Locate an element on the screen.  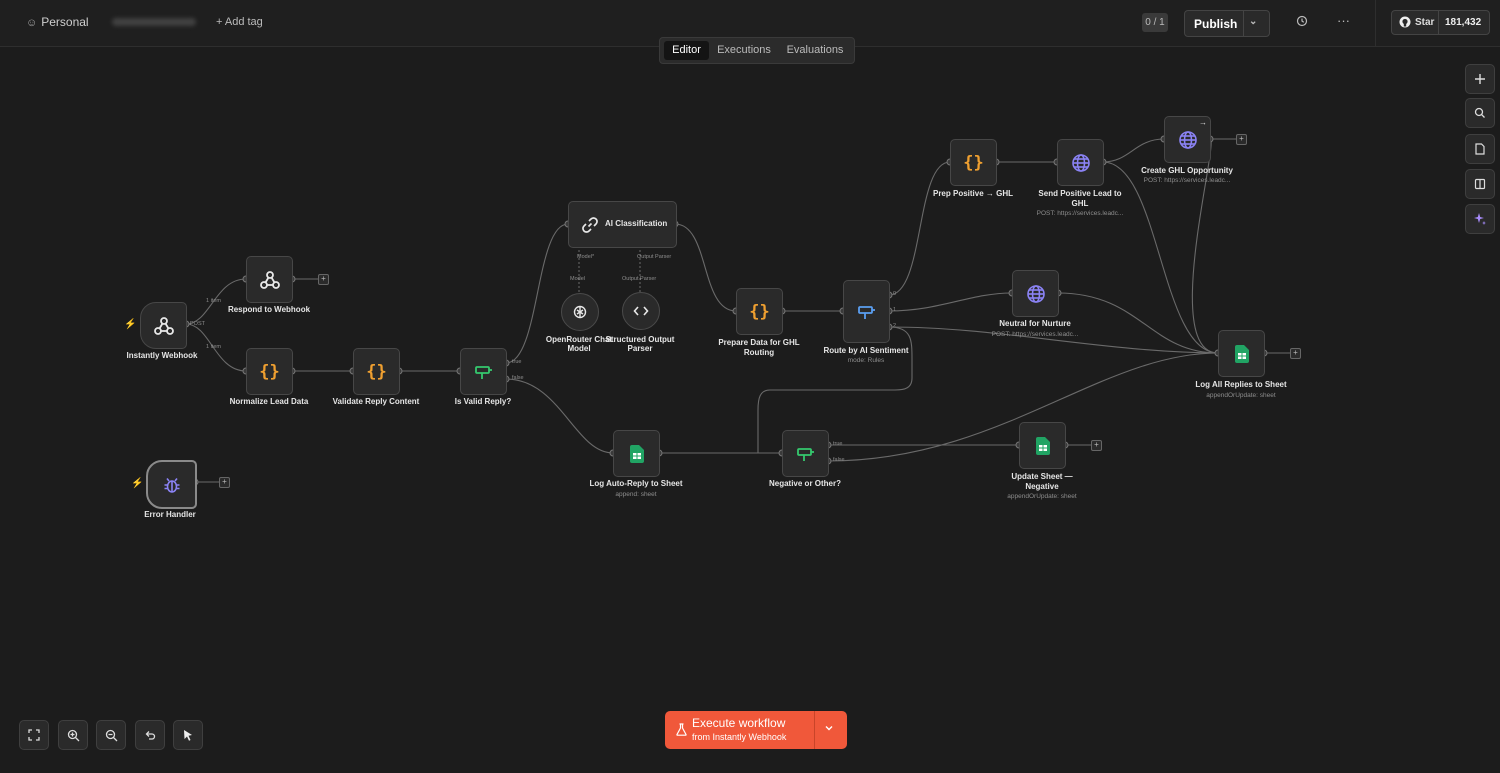
add-node-button is located at coordinates (1480, 79).